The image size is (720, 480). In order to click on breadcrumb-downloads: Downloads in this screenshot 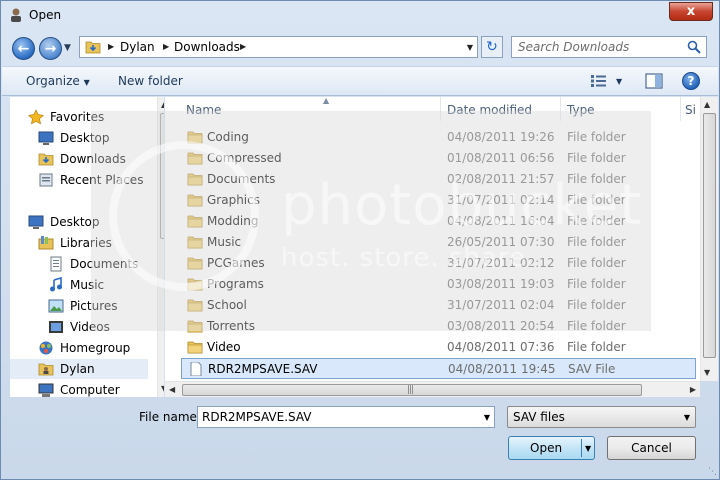, I will do `click(207, 47)`.